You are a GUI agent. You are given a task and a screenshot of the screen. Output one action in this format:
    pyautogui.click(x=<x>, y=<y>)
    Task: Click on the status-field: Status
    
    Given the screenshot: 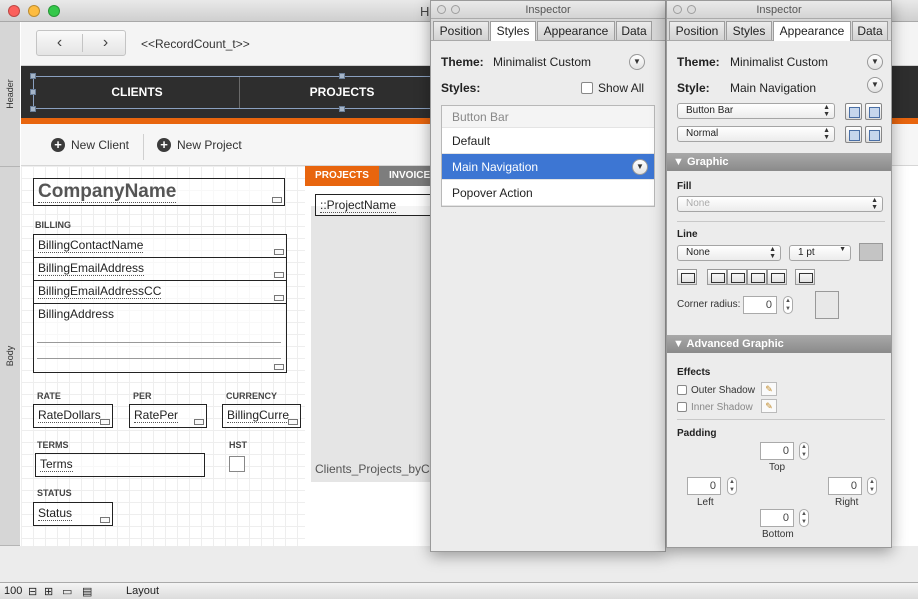 What is the action you would take?
    pyautogui.click(x=73, y=514)
    